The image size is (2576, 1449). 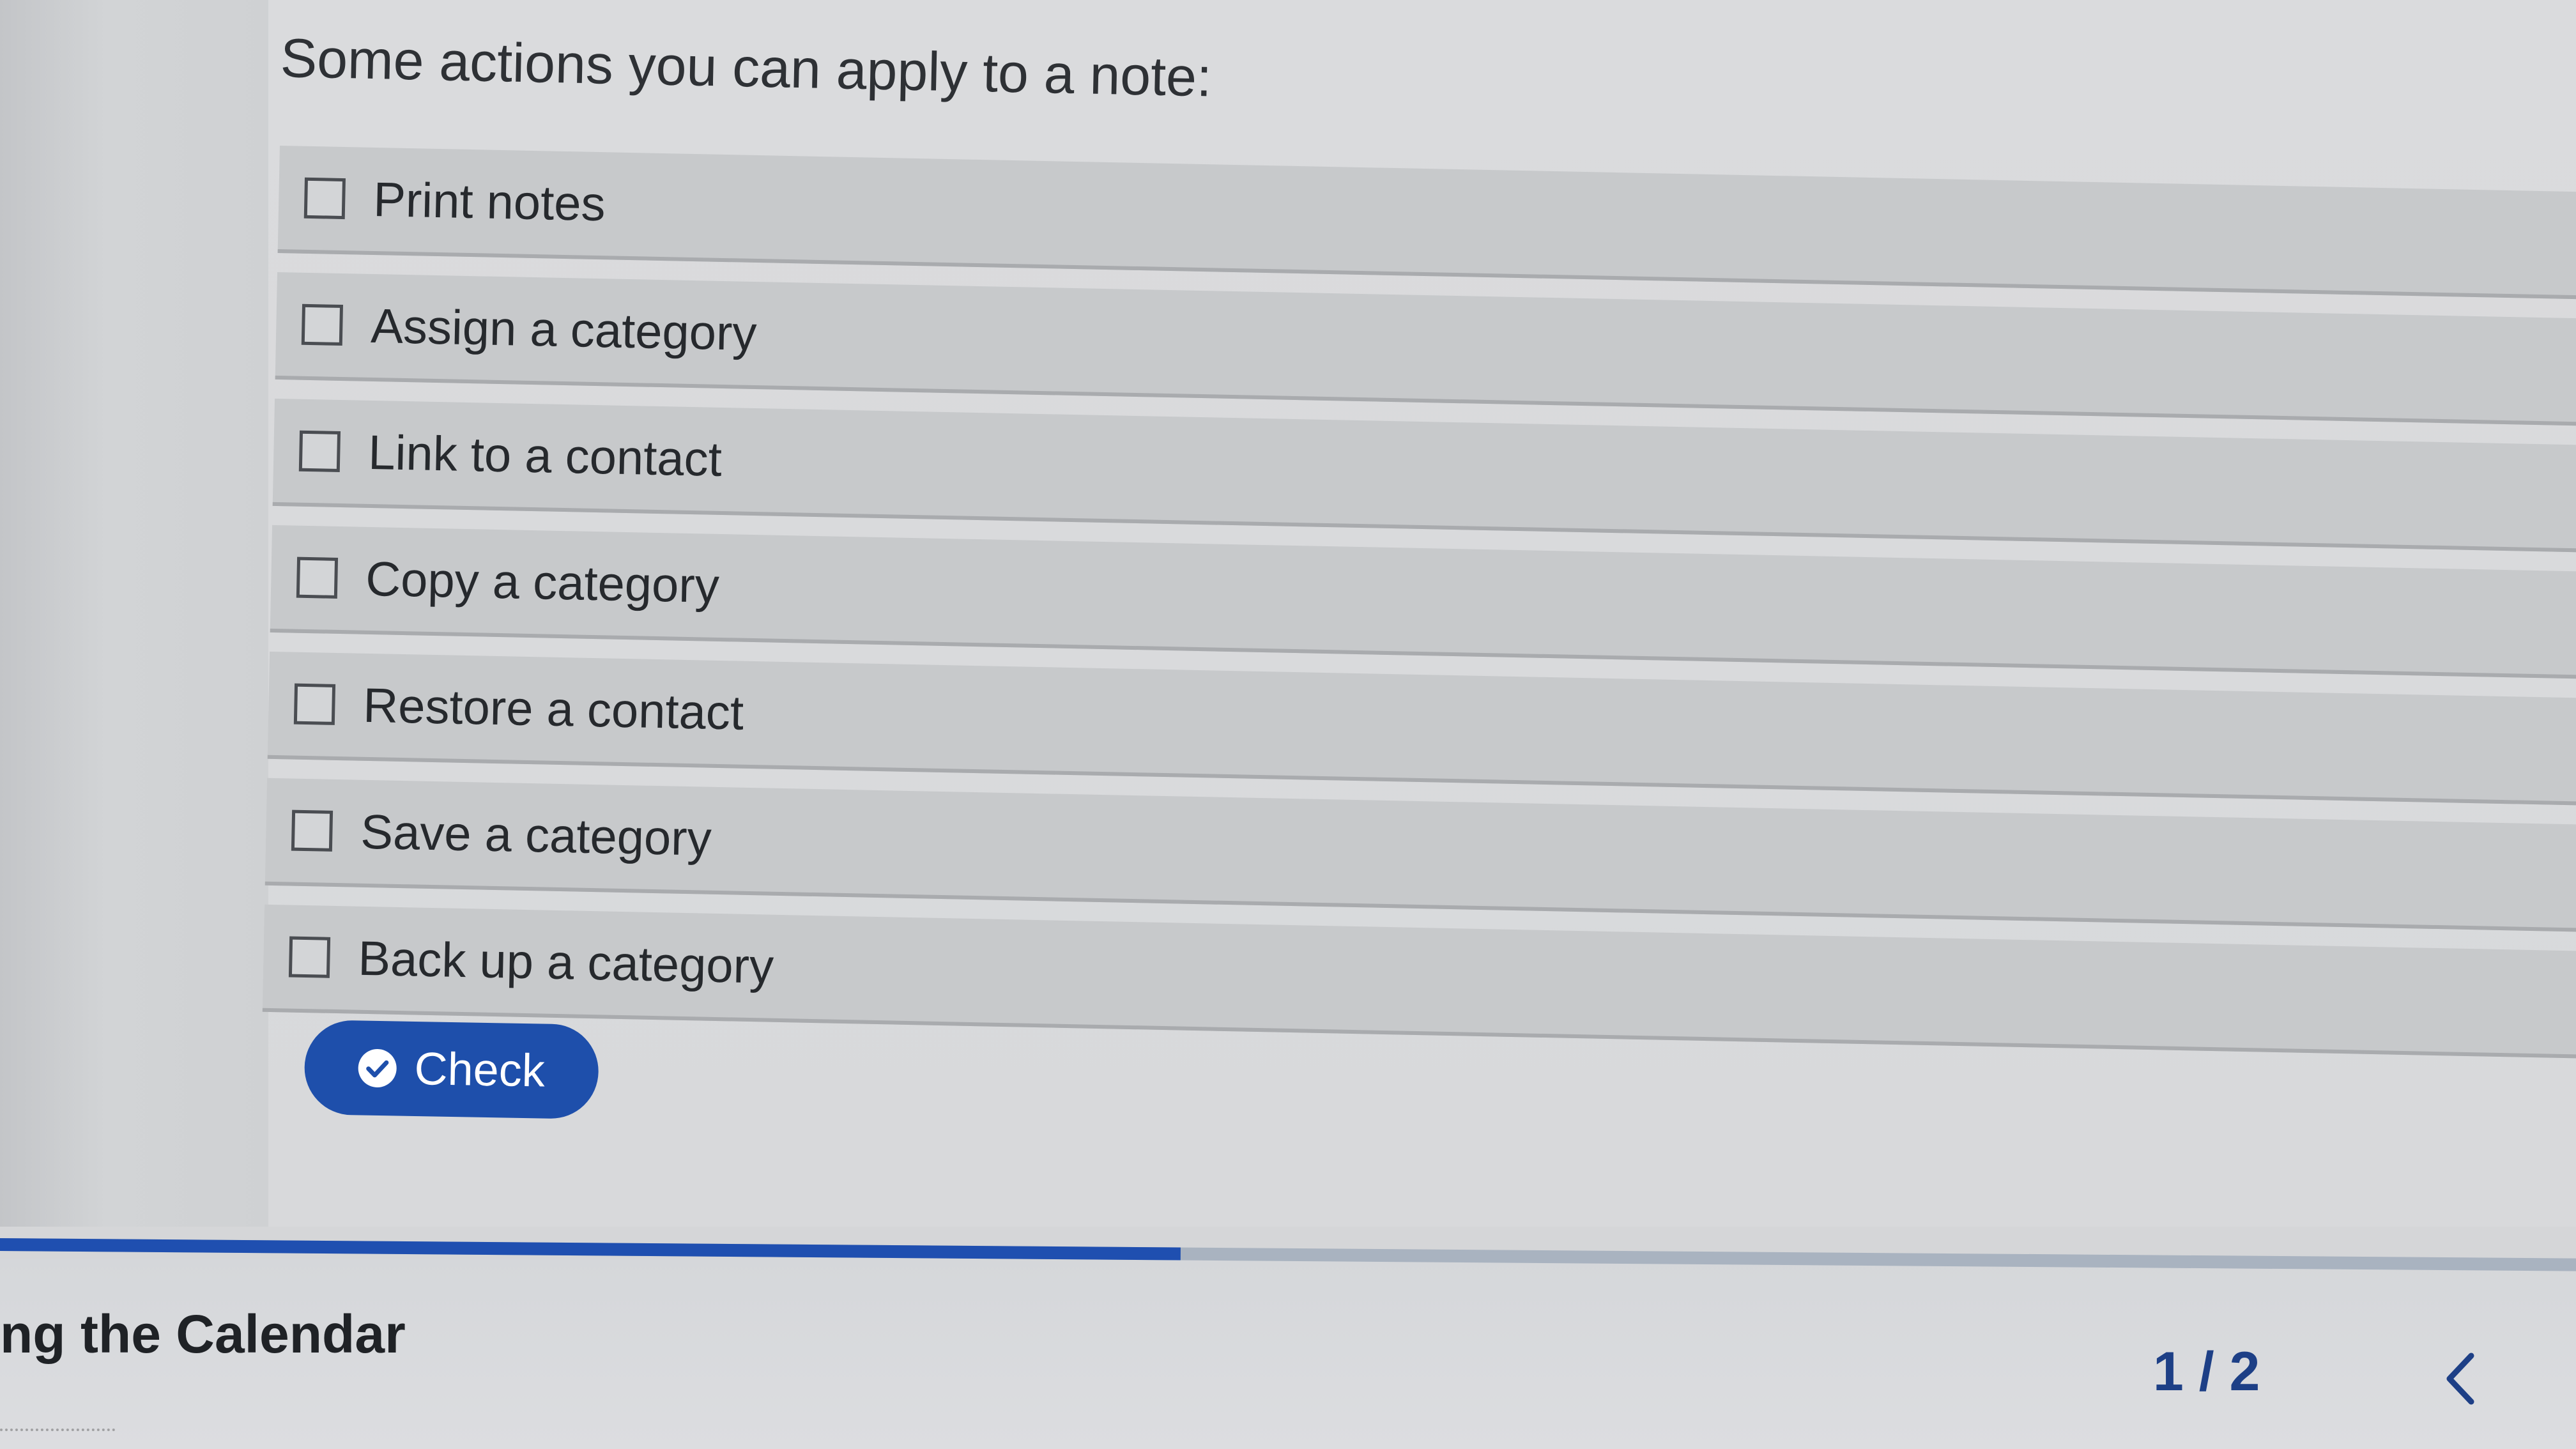 What do you see at coordinates (590, 1249) in the screenshot?
I see `progress-fill` at bounding box center [590, 1249].